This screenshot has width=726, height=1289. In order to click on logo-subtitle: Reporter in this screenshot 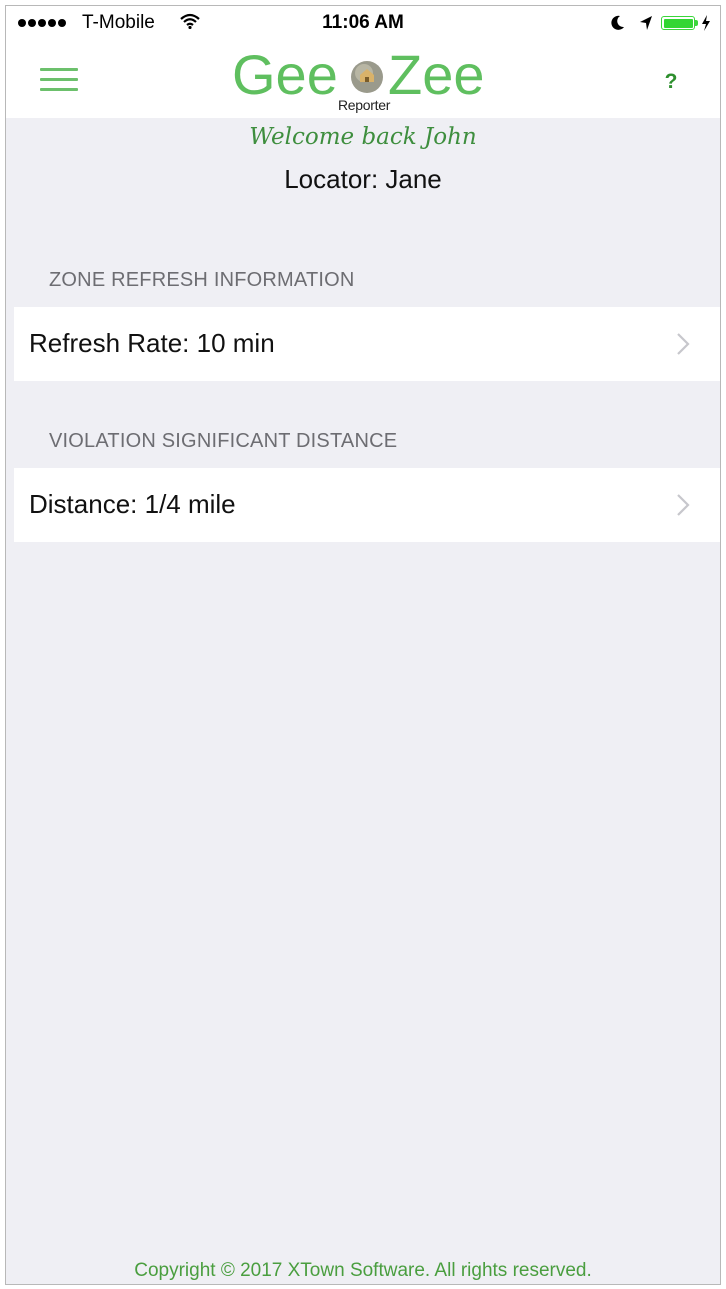, I will do `click(364, 105)`.